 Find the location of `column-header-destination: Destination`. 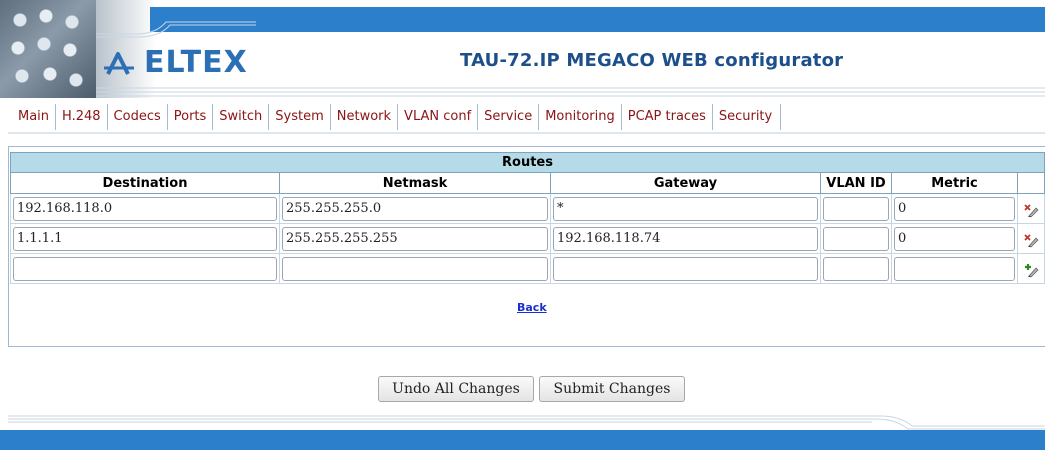

column-header-destination: Destination is located at coordinates (145, 183).